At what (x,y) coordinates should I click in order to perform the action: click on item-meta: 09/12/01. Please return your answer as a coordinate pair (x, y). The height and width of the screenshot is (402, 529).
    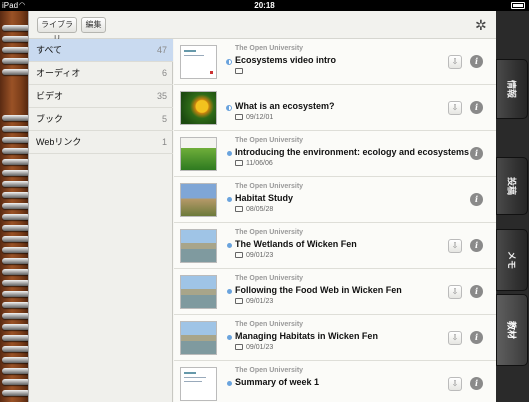
    Looking at the image, I should click on (254, 117).